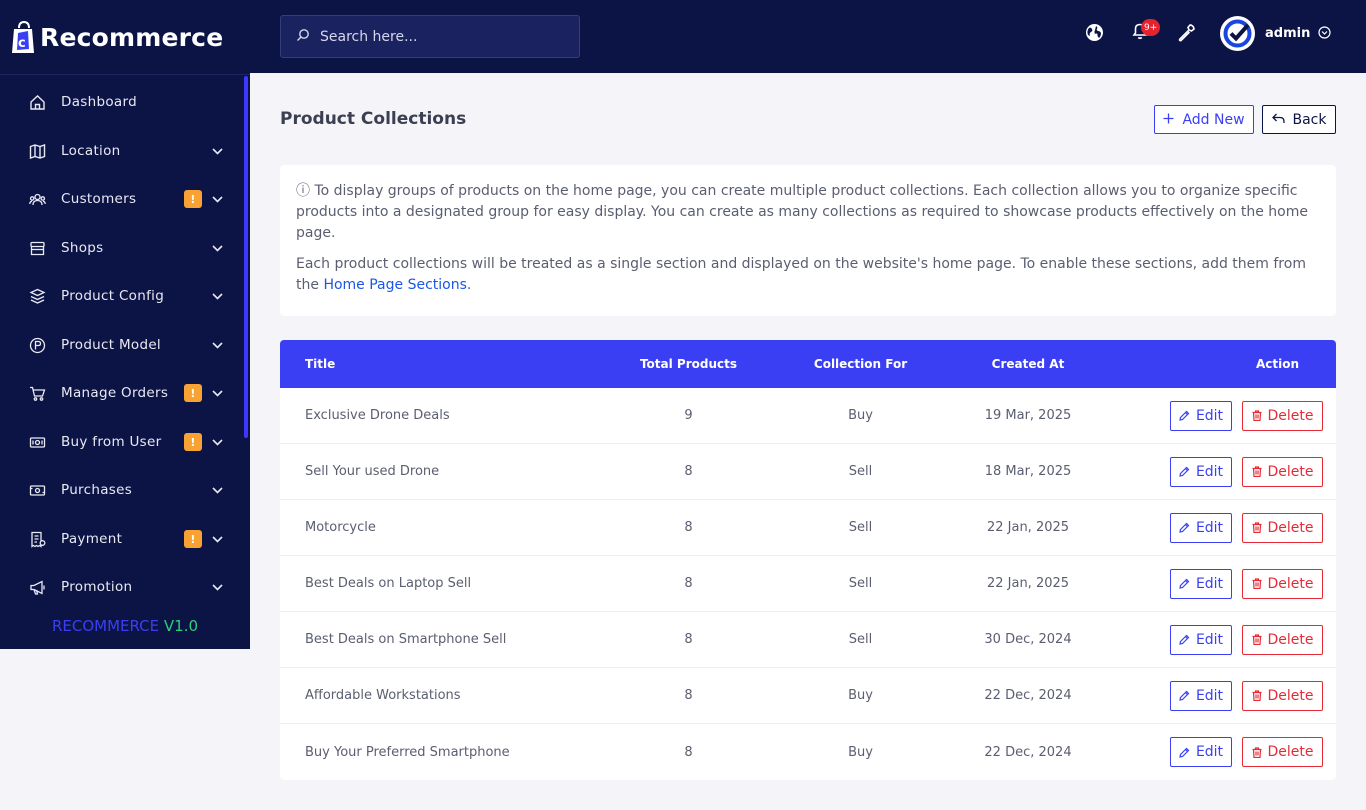 The height and width of the screenshot is (810, 1366). What do you see at coordinates (1213, 119) in the screenshot?
I see `add-new-label: Add New` at bounding box center [1213, 119].